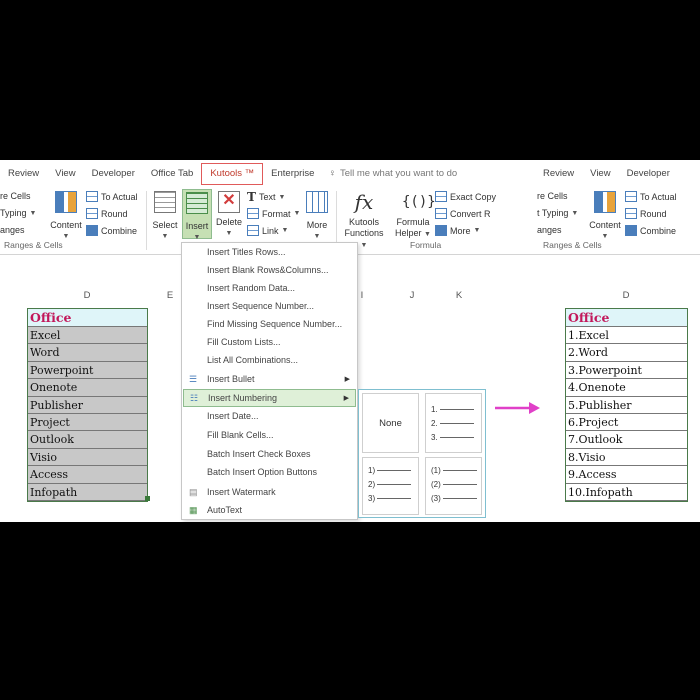 The height and width of the screenshot is (700, 700). I want to click on ribbon-partial-row-2: t Typing ▼, so click(557, 213).